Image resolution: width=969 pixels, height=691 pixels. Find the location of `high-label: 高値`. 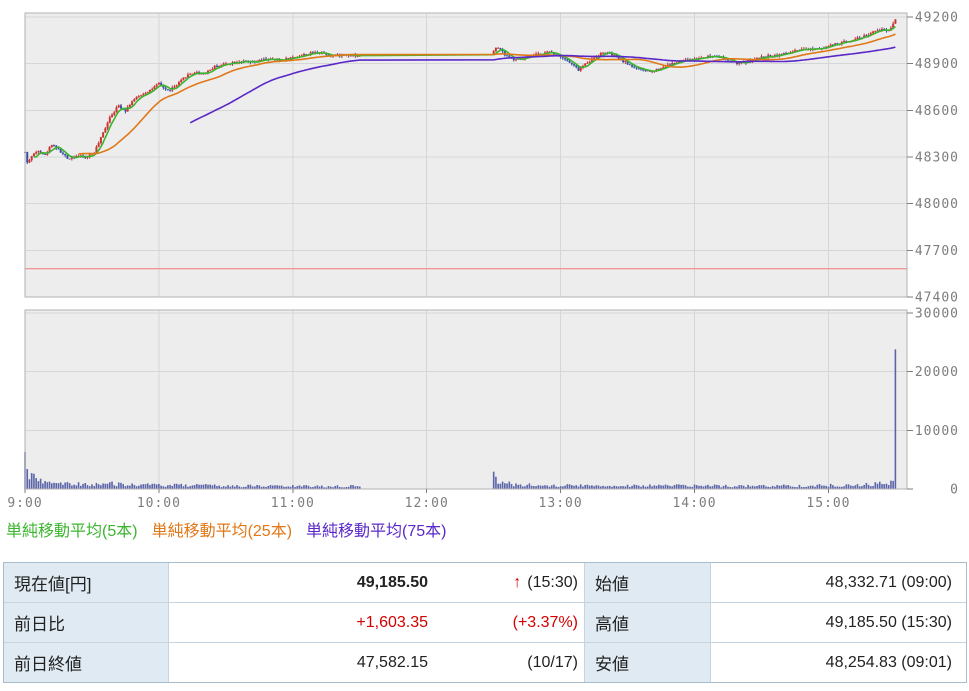

high-label: 高値 is located at coordinates (647, 622).